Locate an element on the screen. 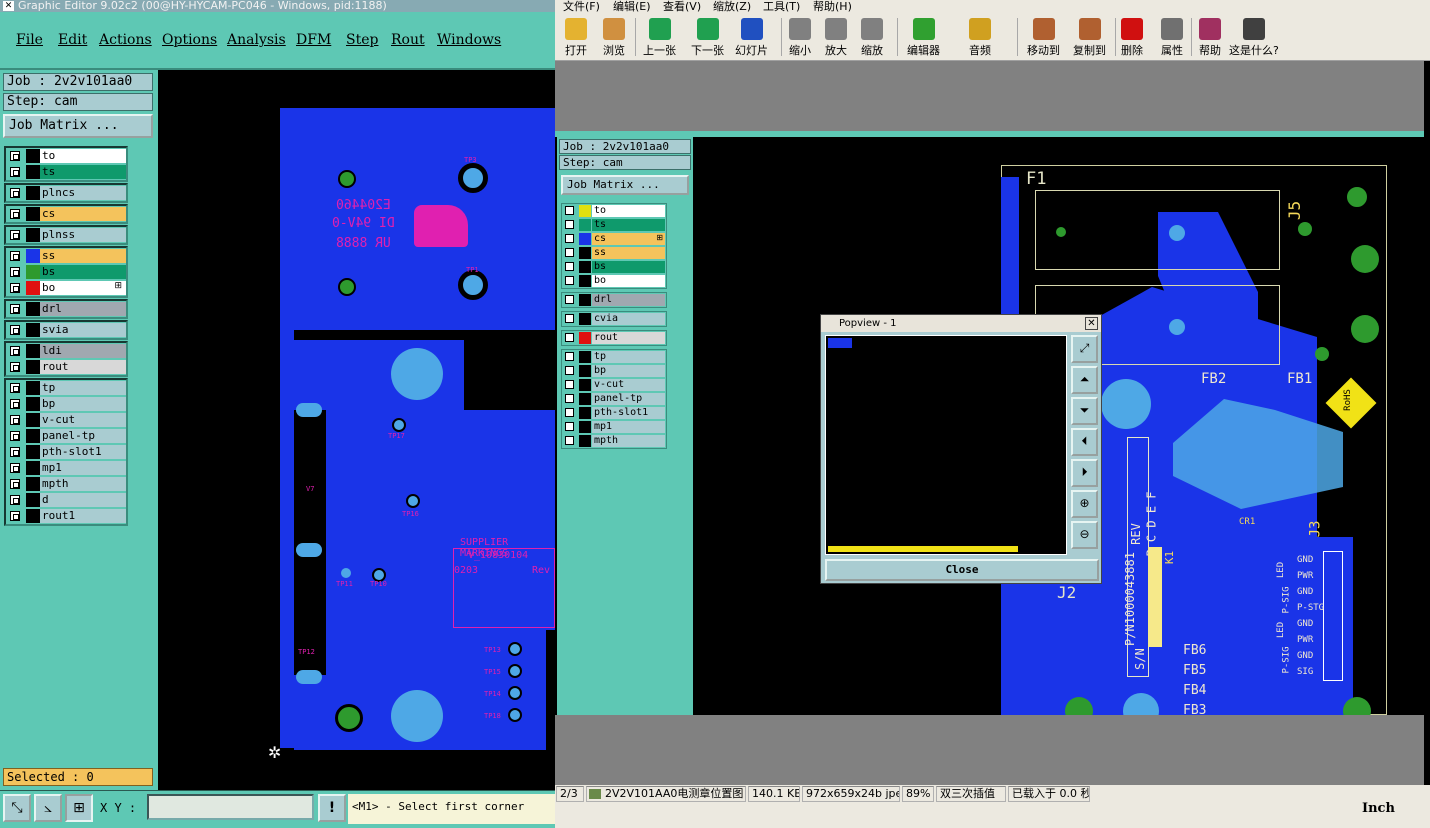 Image resolution: width=1430 pixels, height=828 pixels. inner-layer-row: bs is located at coordinates (614, 267).